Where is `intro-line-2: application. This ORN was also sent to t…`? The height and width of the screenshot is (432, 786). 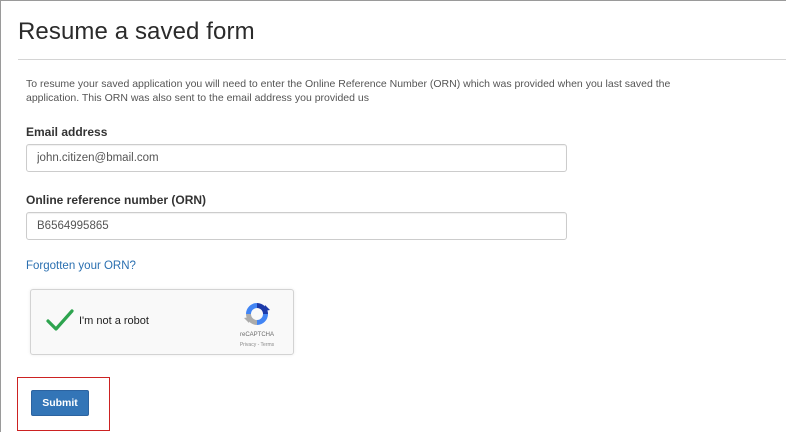 intro-line-2: application. This ORN was also sent to t… is located at coordinates (197, 98).